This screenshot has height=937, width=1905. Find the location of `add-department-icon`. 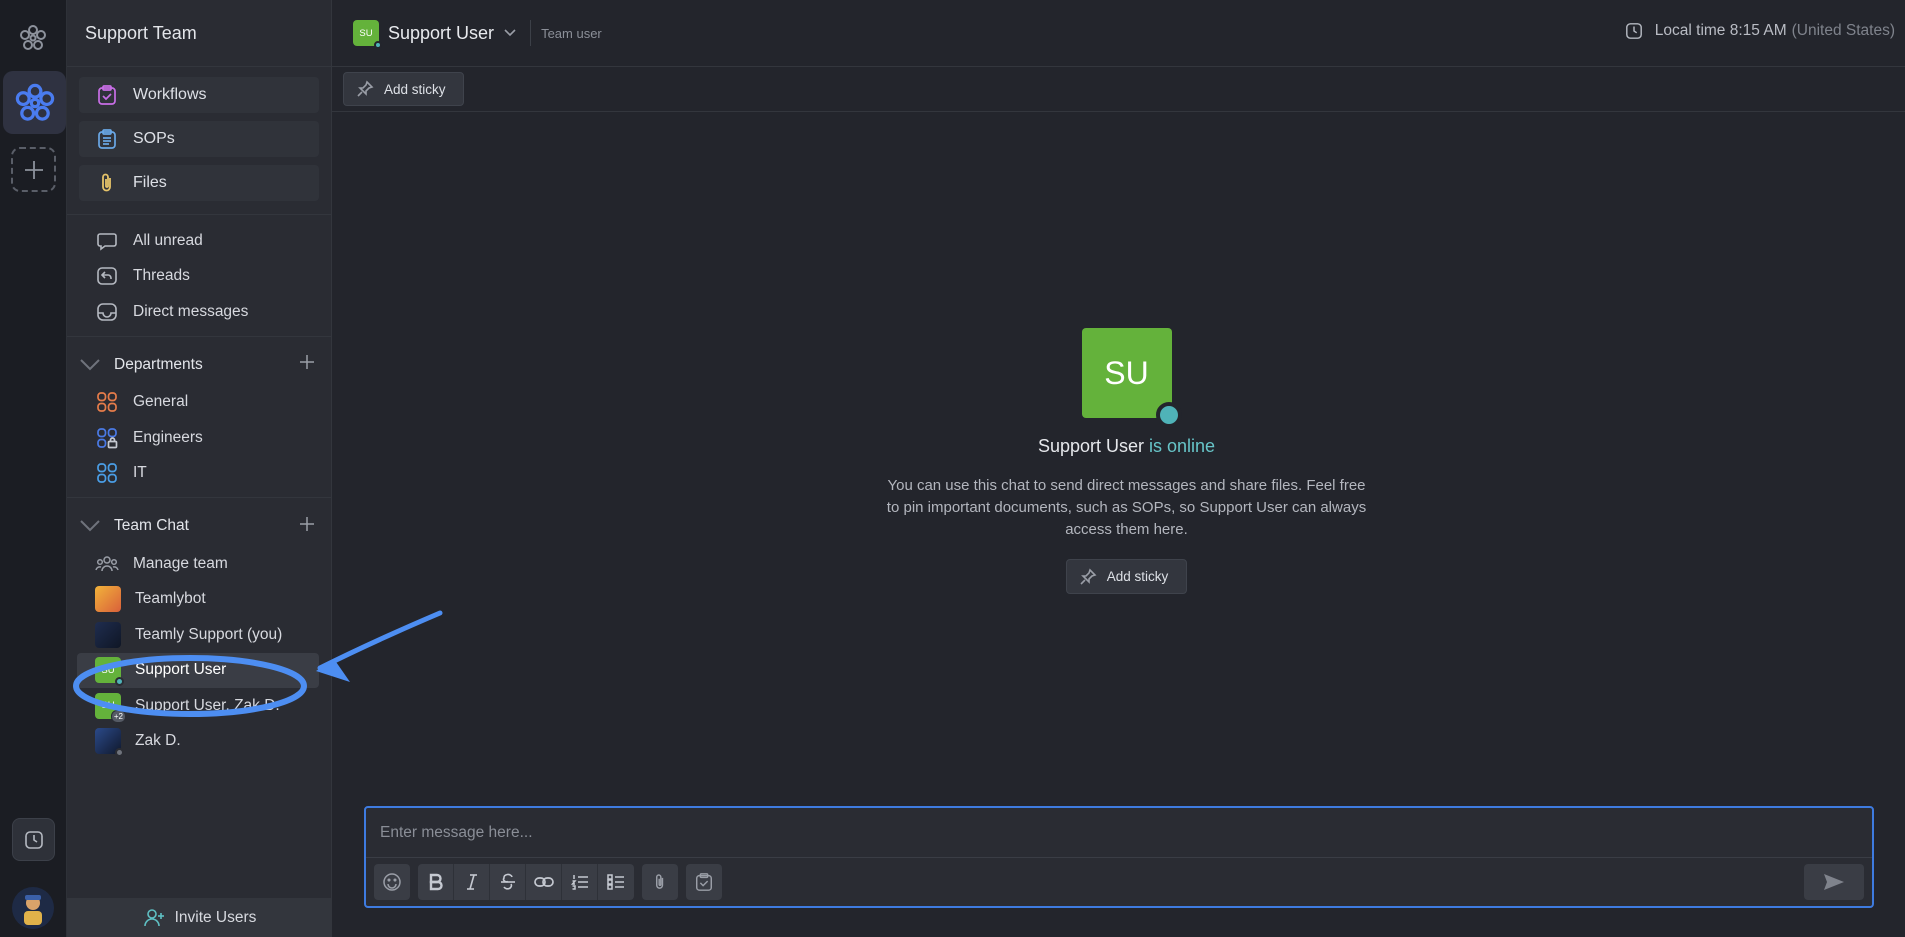

add-department-icon is located at coordinates (307, 364).